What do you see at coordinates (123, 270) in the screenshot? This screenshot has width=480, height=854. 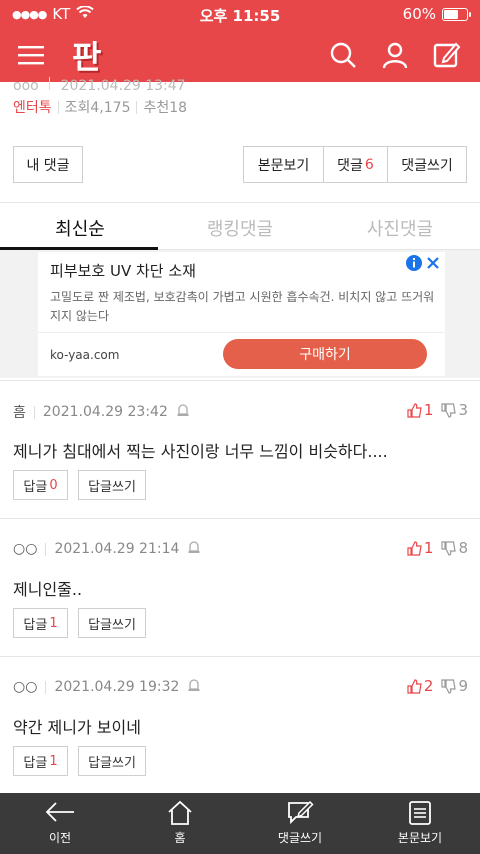 I see `ad-title: 피부보호 UV 차단 소재` at bounding box center [123, 270].